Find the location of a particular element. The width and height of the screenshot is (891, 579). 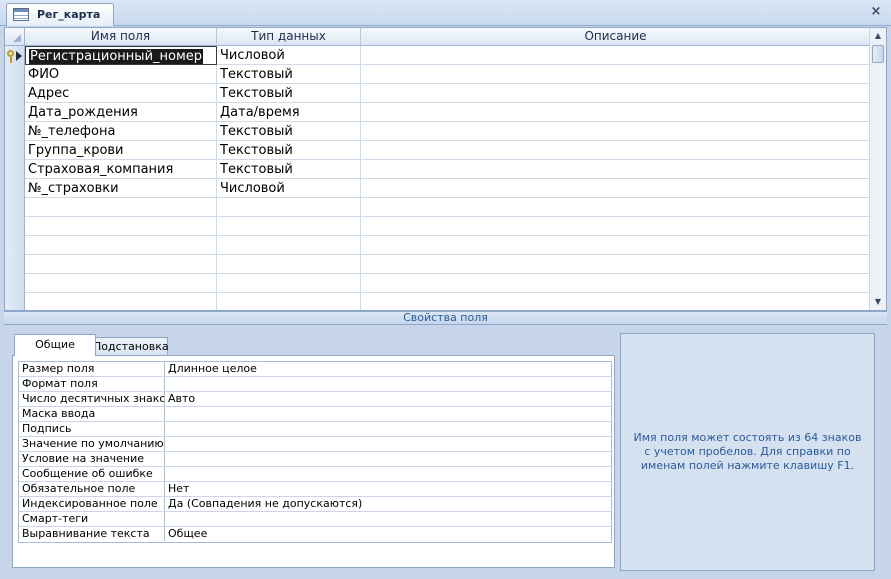

property-row: Маска ввода is located at coordinates (315, 414).